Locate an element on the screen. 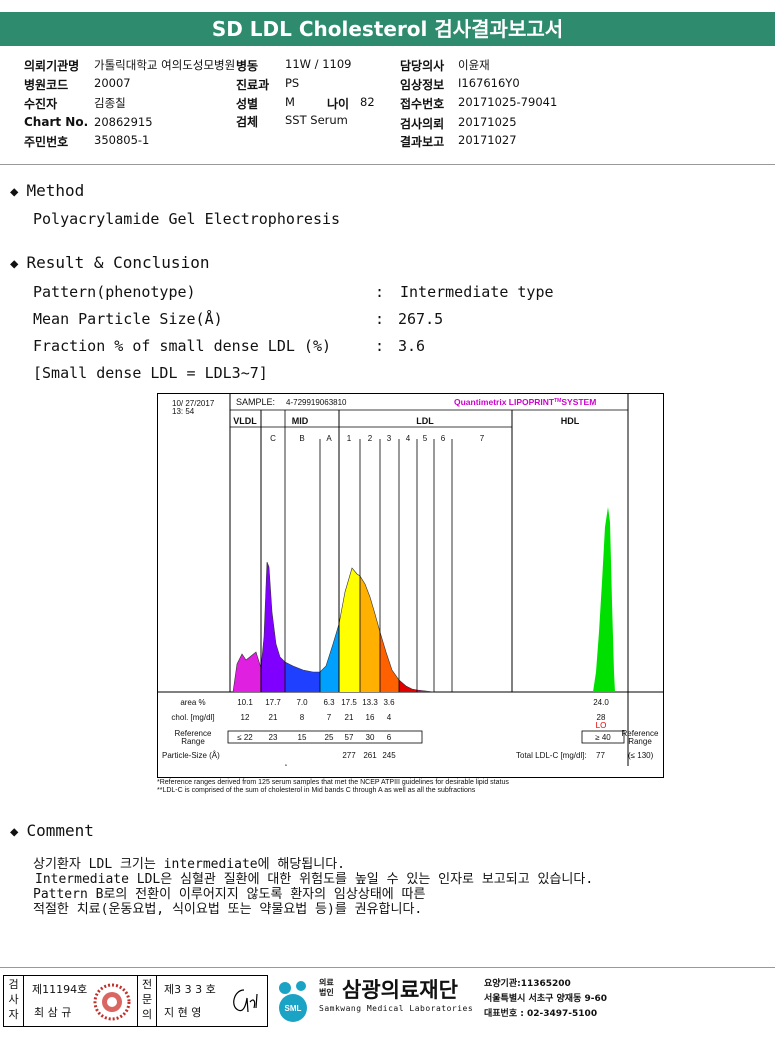 This screenshot has height=1038, width=775. band-label: 6 is located at coordinates (443, 438).